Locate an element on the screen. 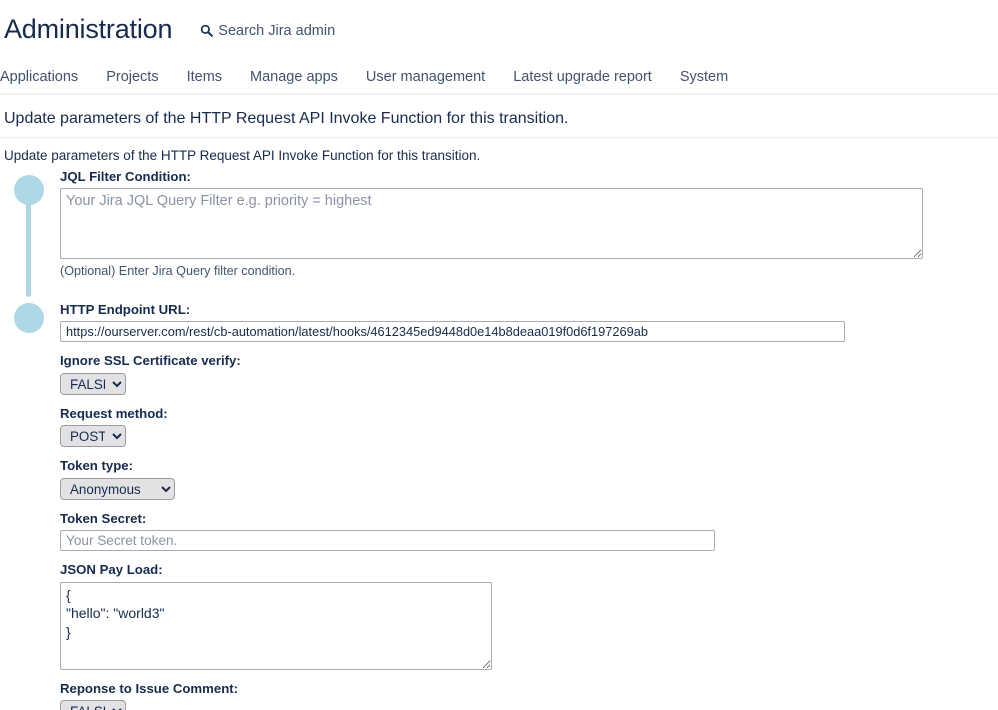 Image resolution: width=998 pixels, height=710 pixels. search-jira-admin-button: Search Jira admin is located at coordinates (267, 31).